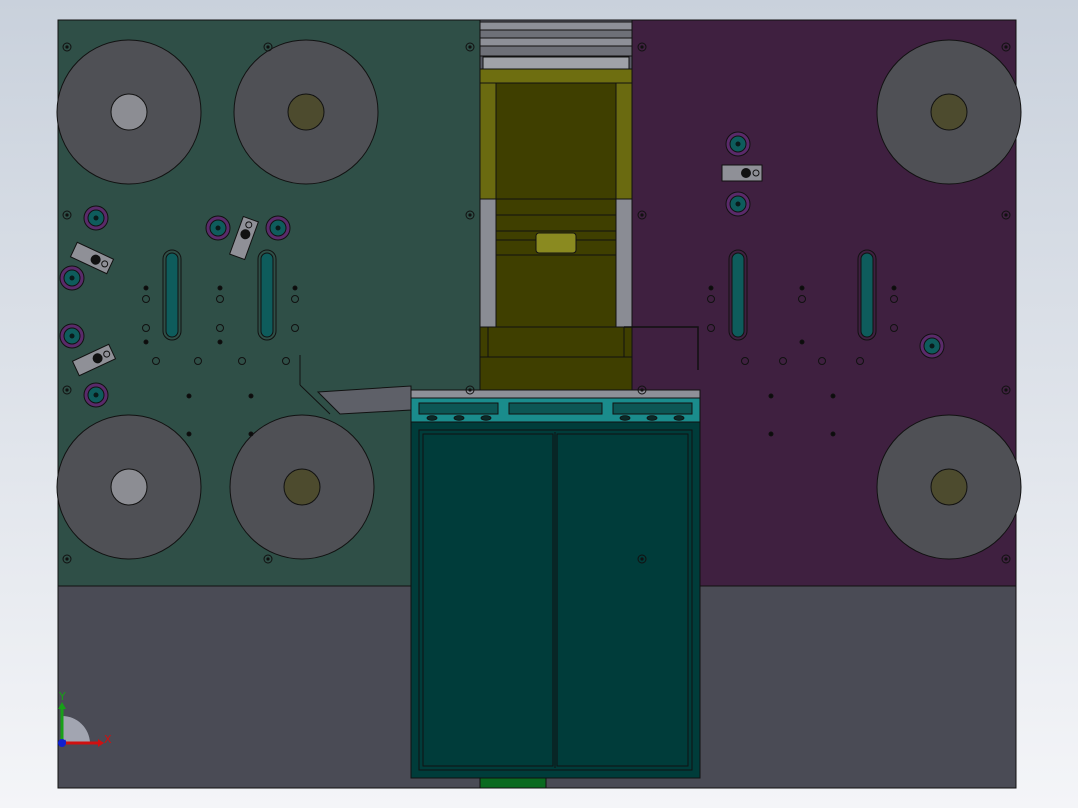 The image size is (1078, 808). What do you see at coordinates (556, 205) in the screenshot?
I see `center-column` at bounding box center [556, 205].